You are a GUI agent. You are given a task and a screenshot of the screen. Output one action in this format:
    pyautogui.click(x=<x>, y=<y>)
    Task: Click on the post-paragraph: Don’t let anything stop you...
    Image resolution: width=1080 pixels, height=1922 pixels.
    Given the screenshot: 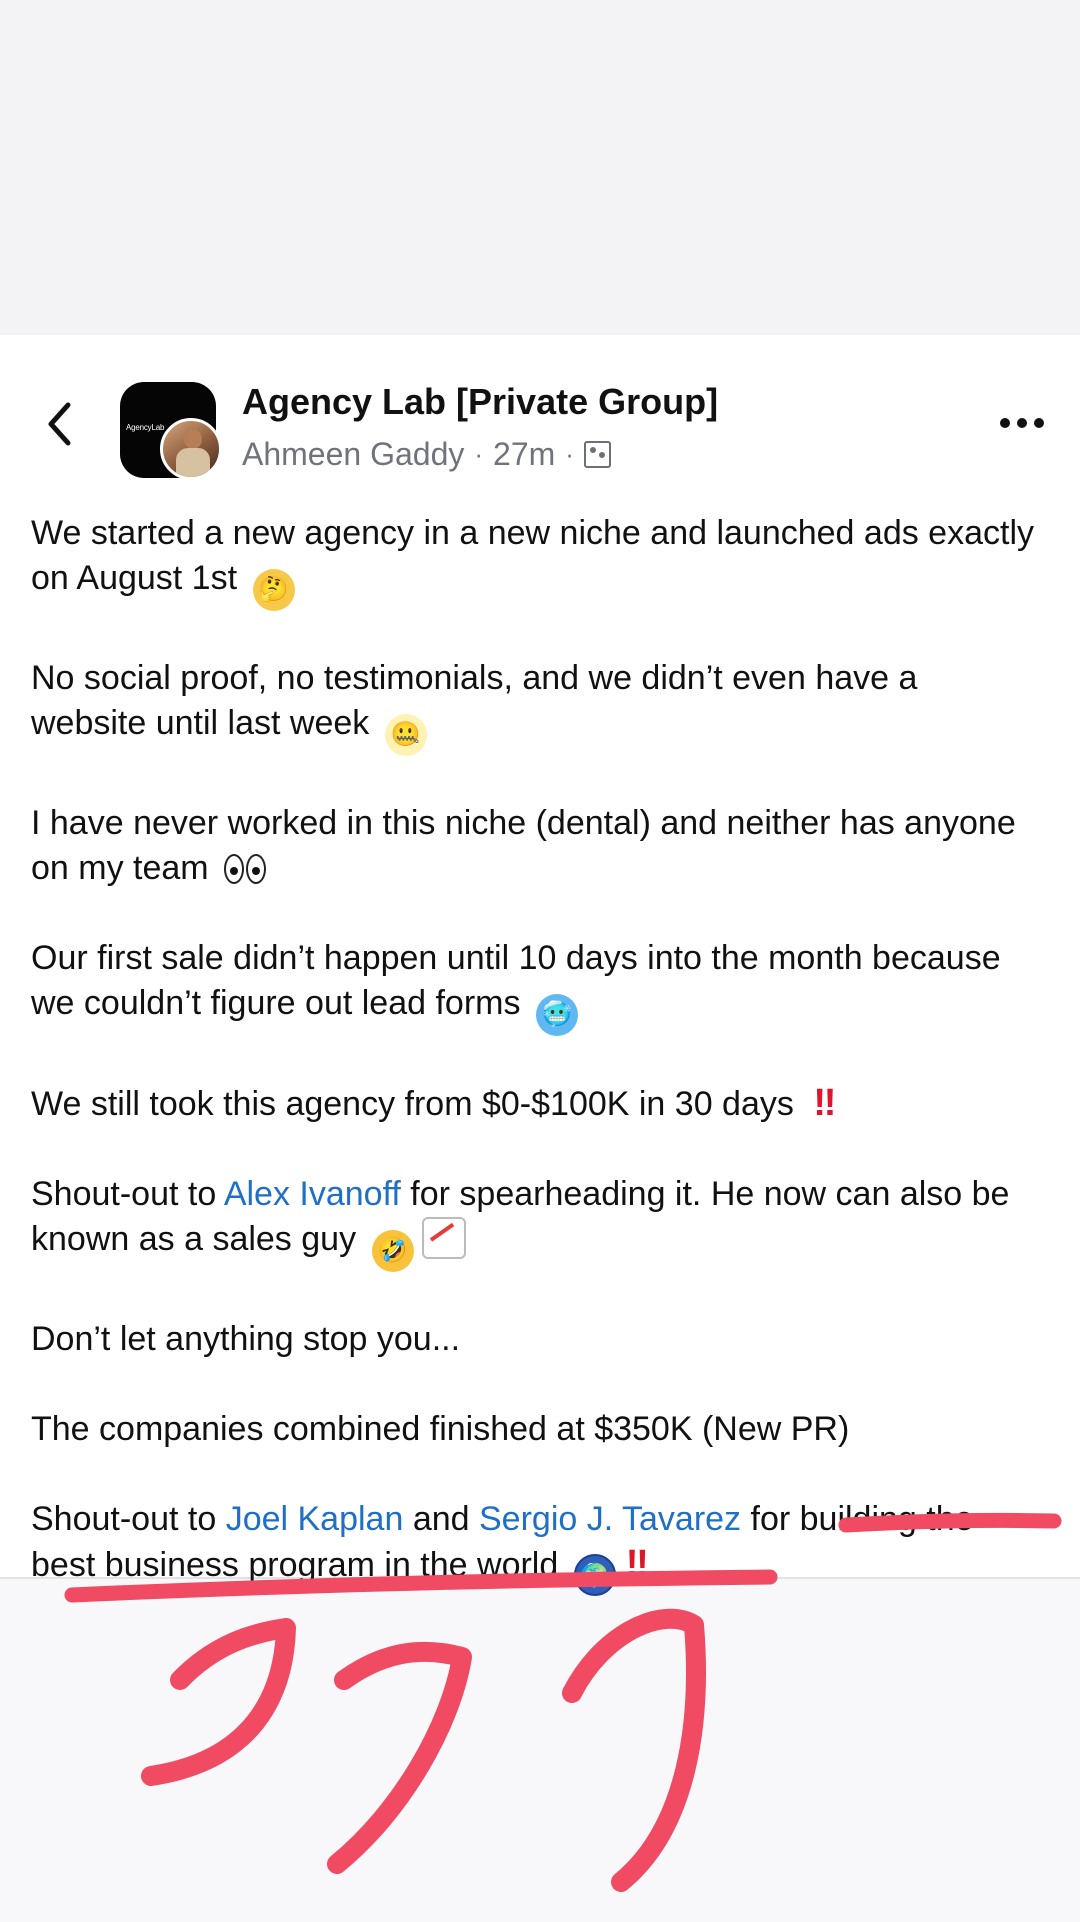 What is the action you would take?
    pyautogui.click(x=536, y=1339)
    